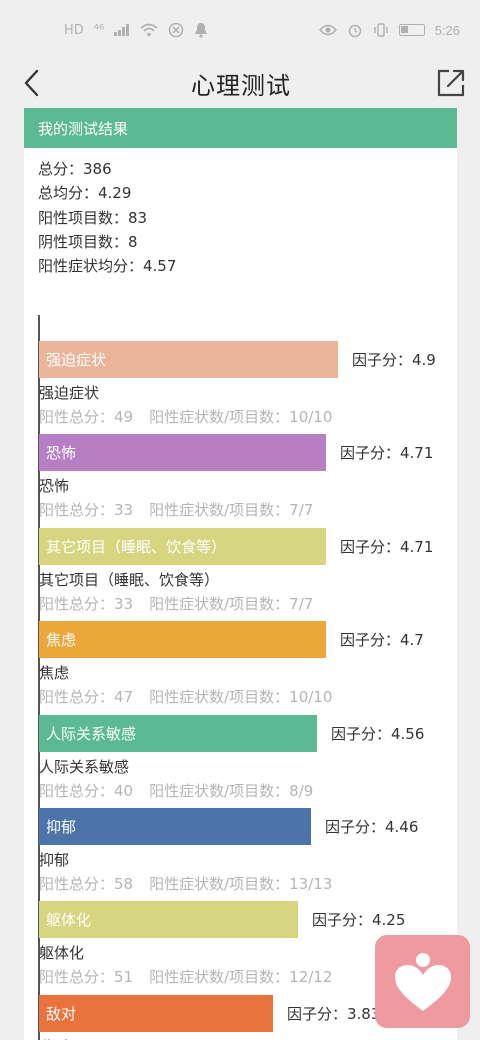 Image resolution: width=480 pixels, height=1040 pixels. What do you see at coordinates (394, 360) in the screenshot?
I see `factor-score: 因子分：4.9` at bounding box center [394, 360].